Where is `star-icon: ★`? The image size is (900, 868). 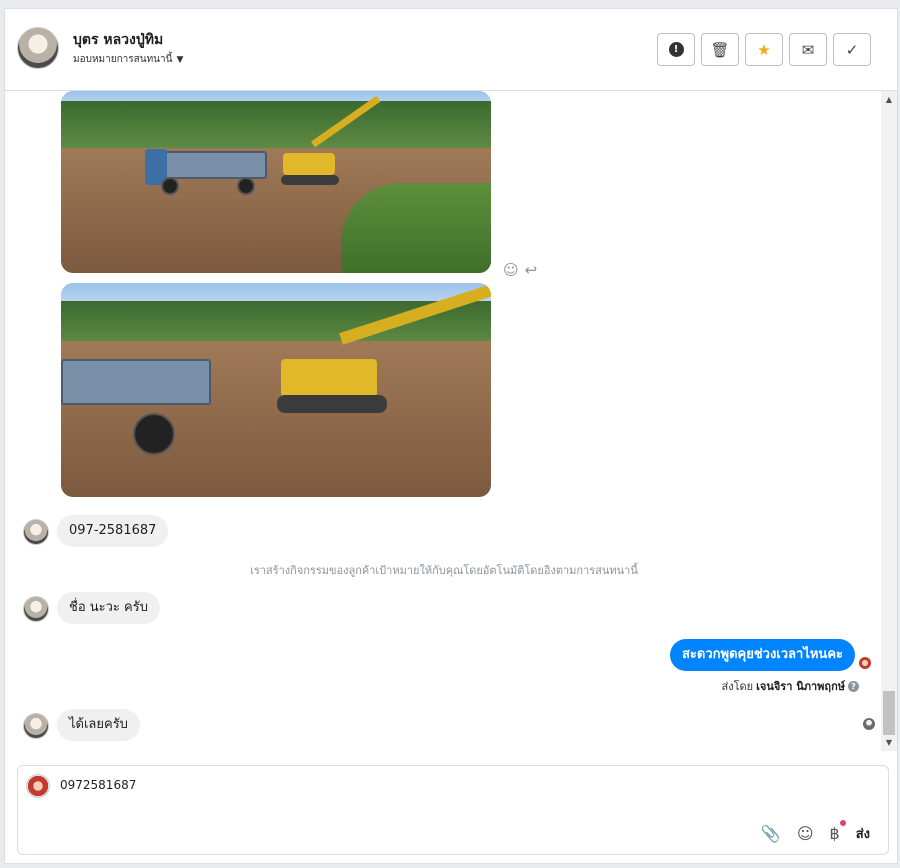
star-icon: ★ is located at coordinates (764, 49).